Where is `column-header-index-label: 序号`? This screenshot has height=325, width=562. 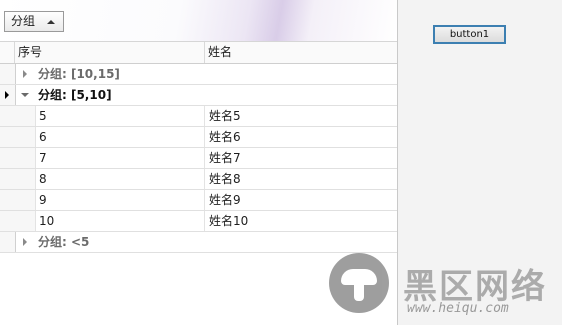 column-header-index-label: 序号 is located at coordinates (30, 52).